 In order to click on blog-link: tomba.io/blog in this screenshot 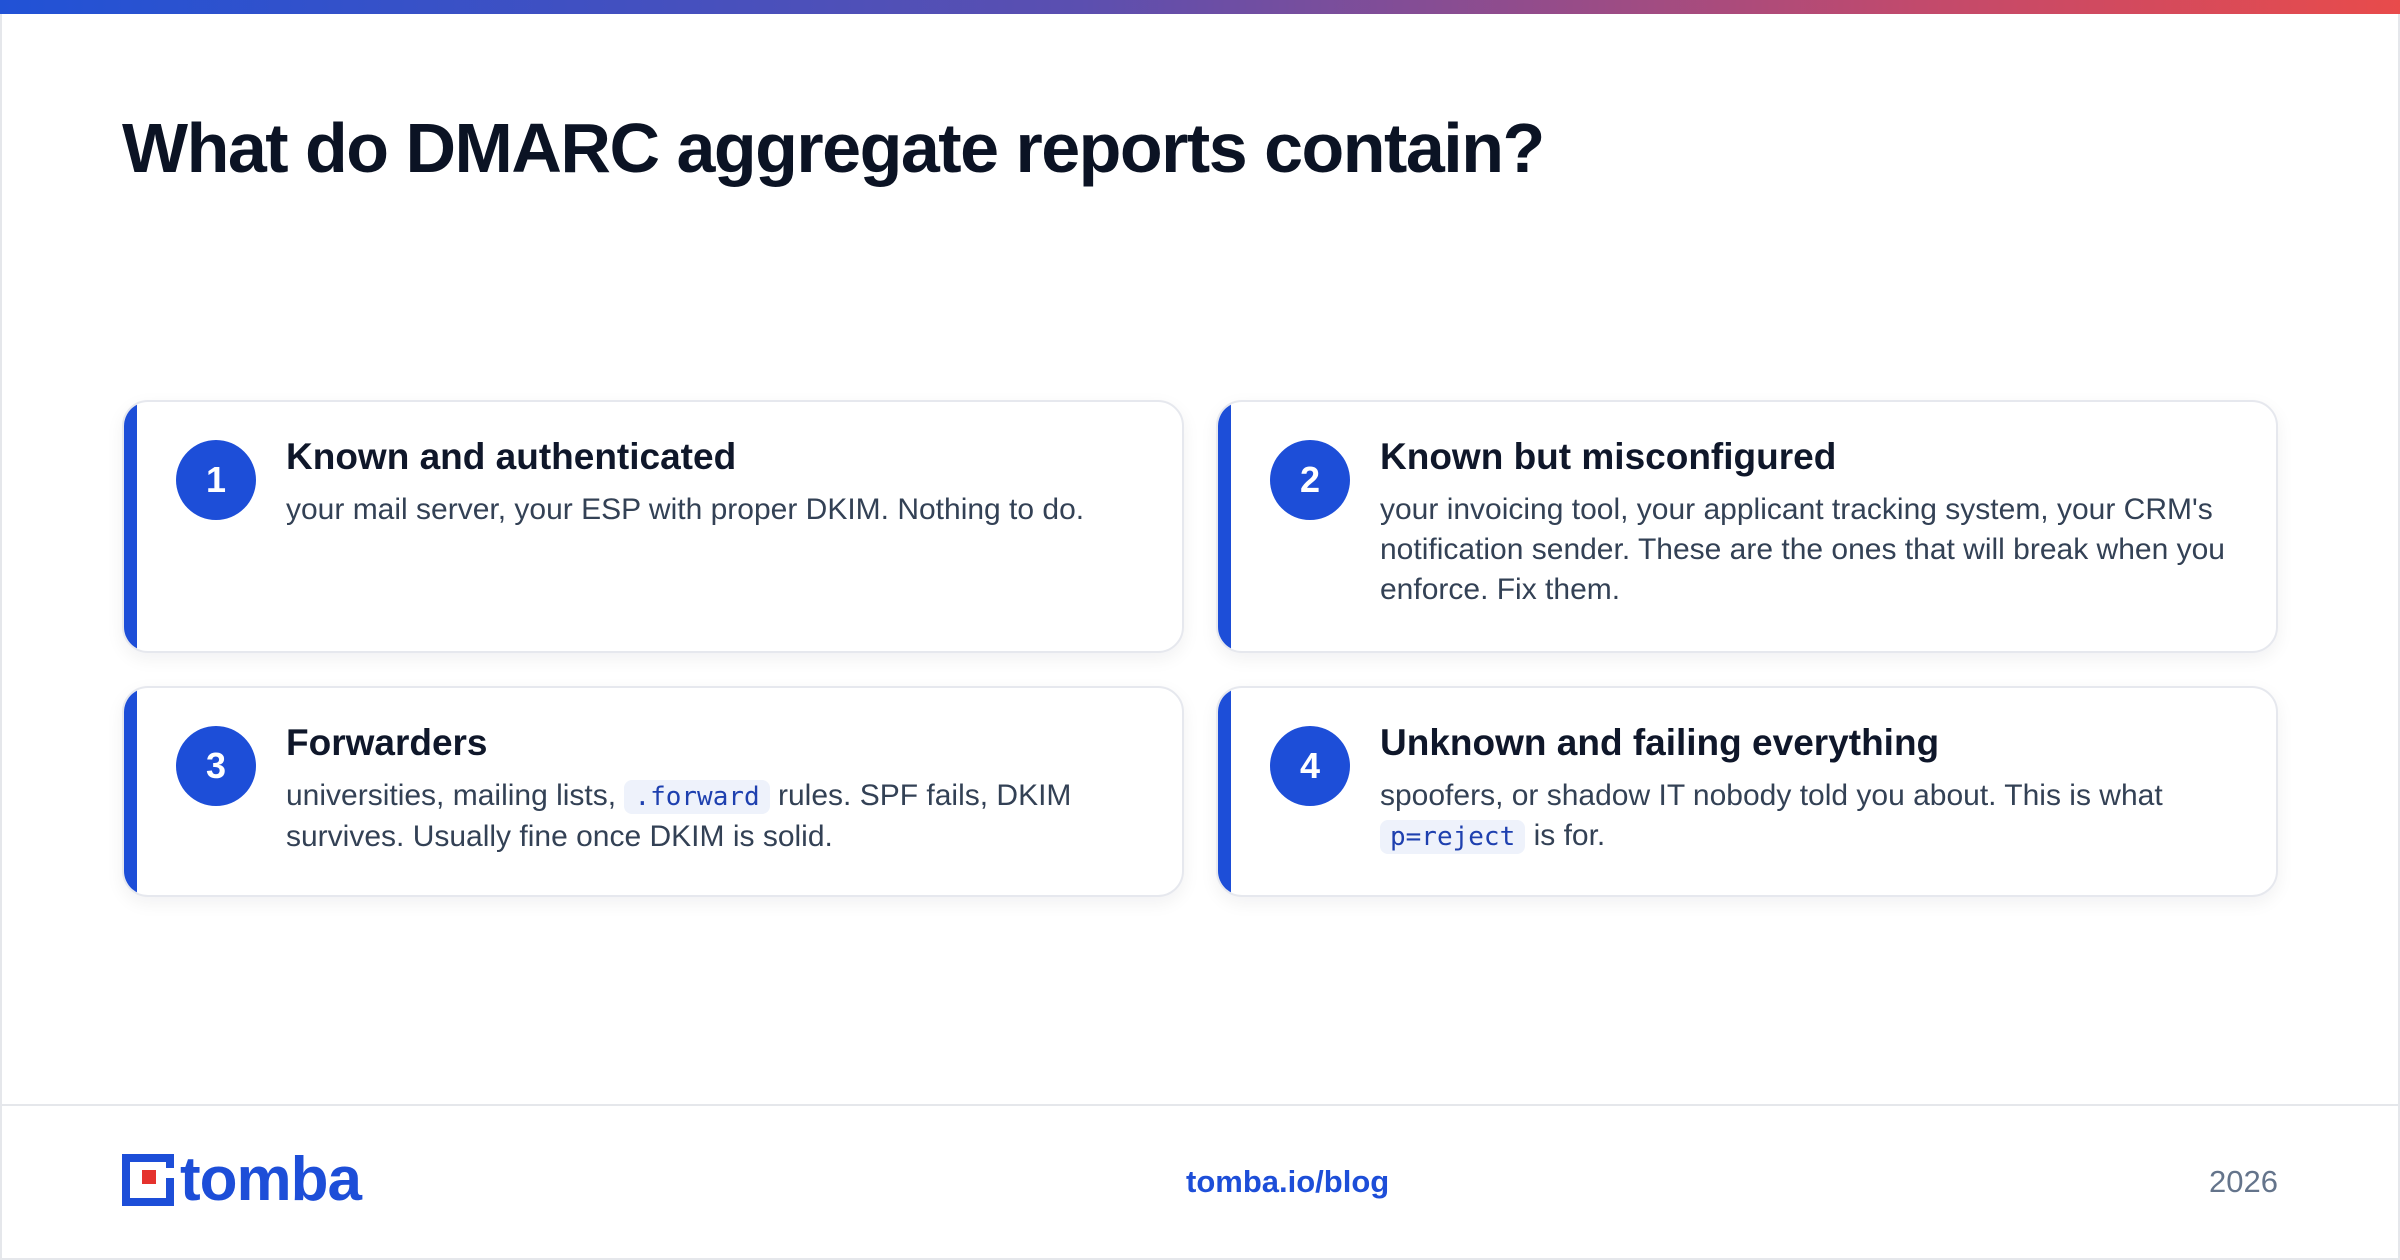, I will do `click(1287, 1182)`.